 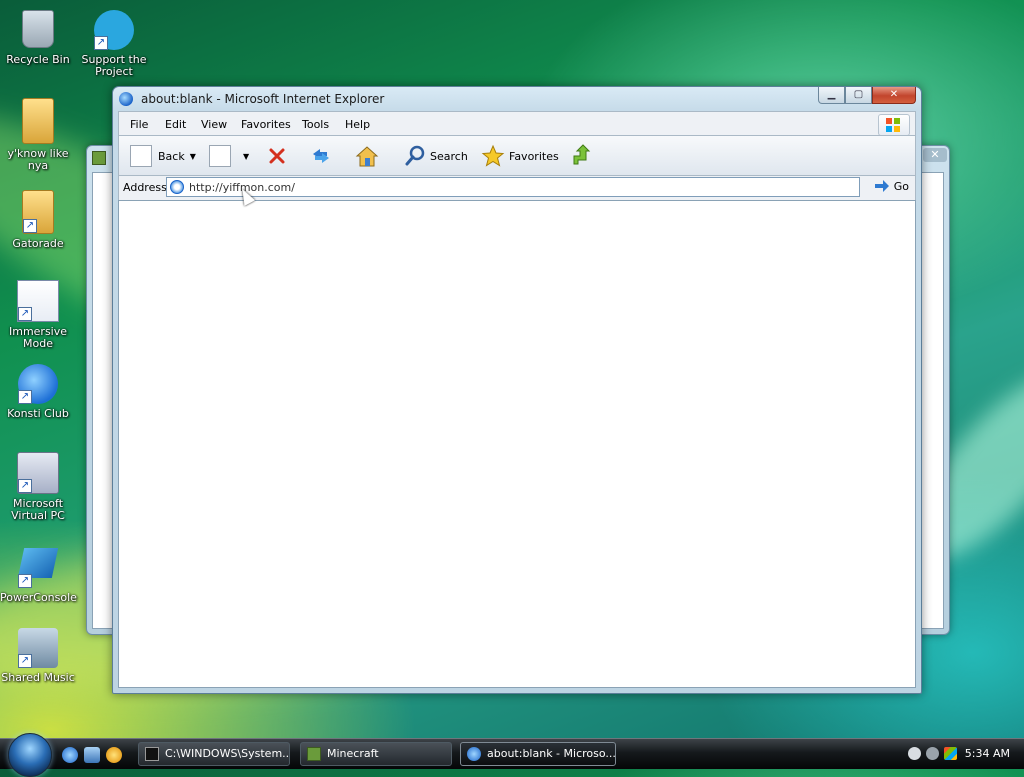 I want to click on favorites-label: Favorites, so click(x=534, y=156).